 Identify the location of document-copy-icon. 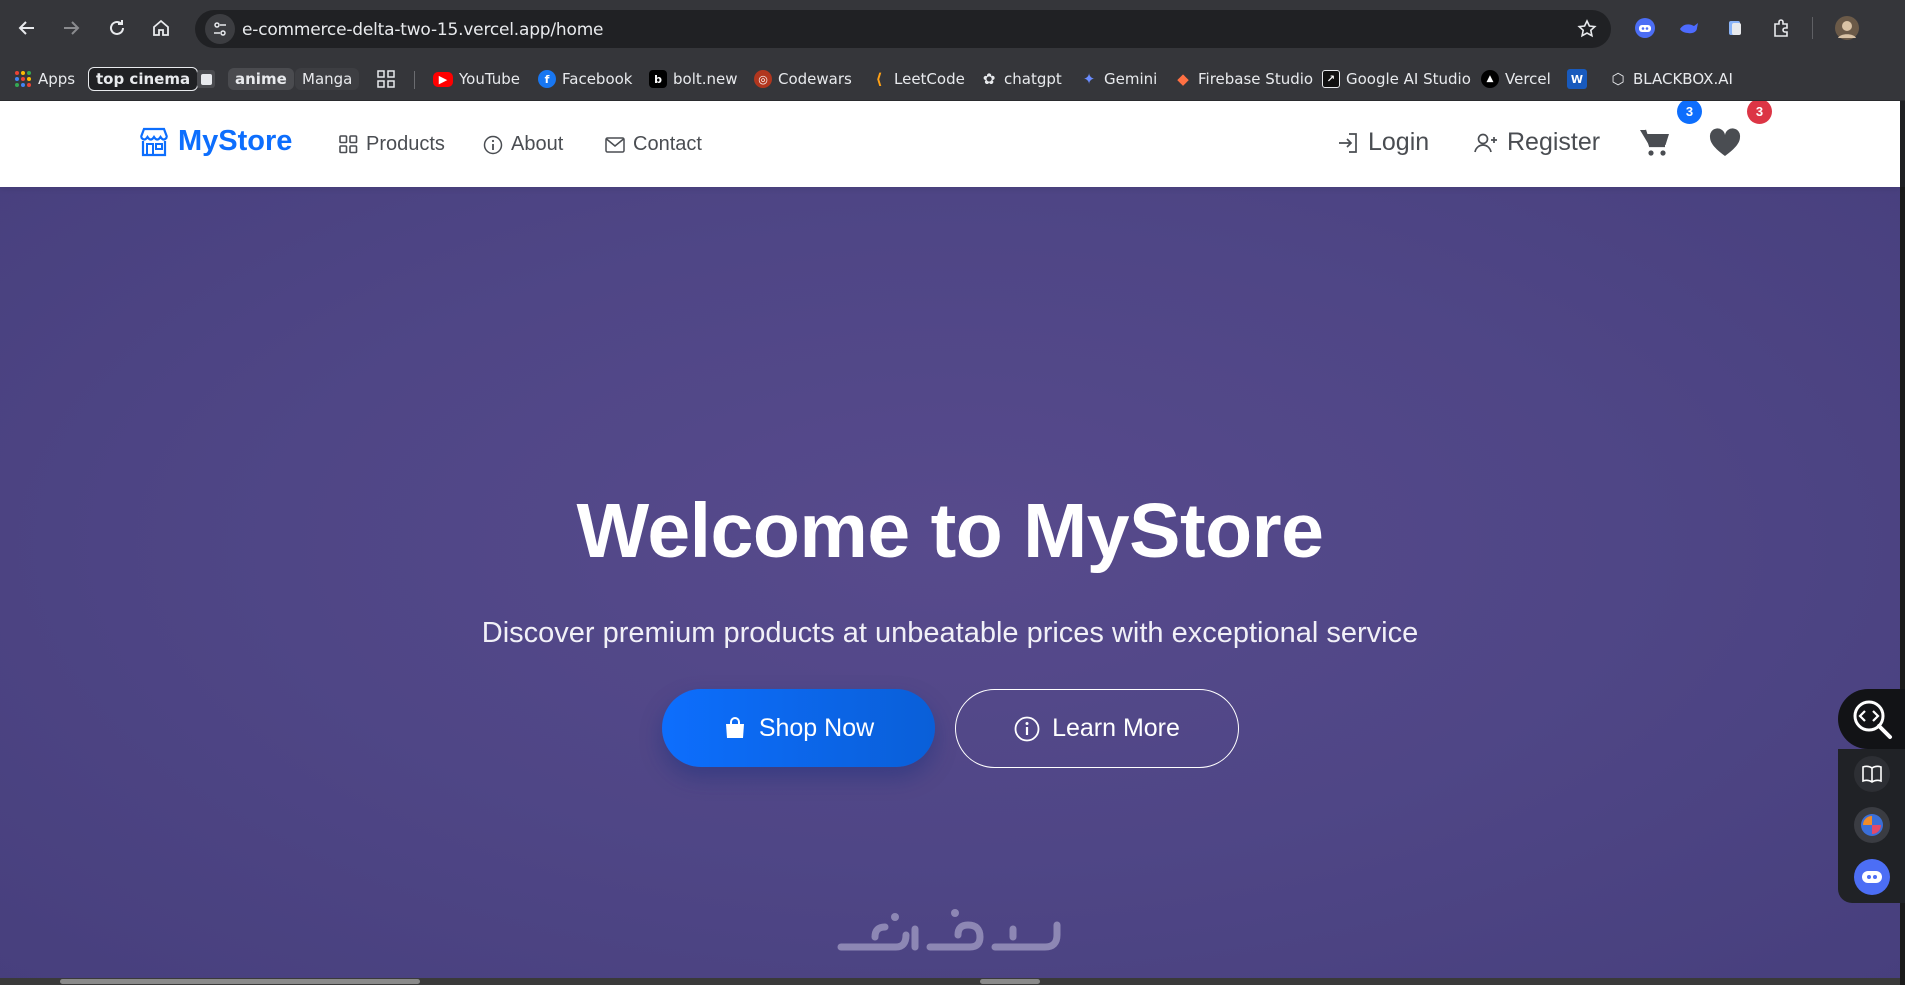
(1735, 28).